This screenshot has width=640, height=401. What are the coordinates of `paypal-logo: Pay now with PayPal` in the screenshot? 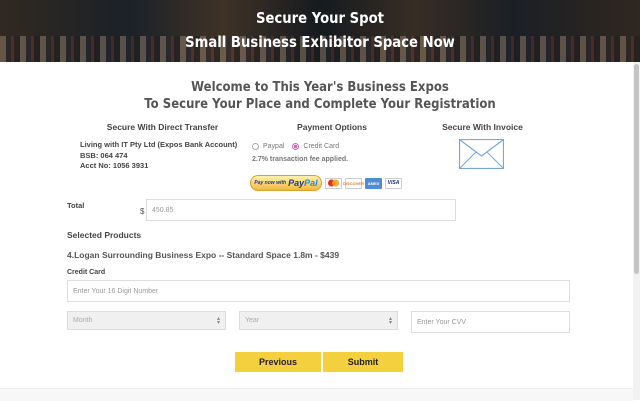 It's located at (286, 183).